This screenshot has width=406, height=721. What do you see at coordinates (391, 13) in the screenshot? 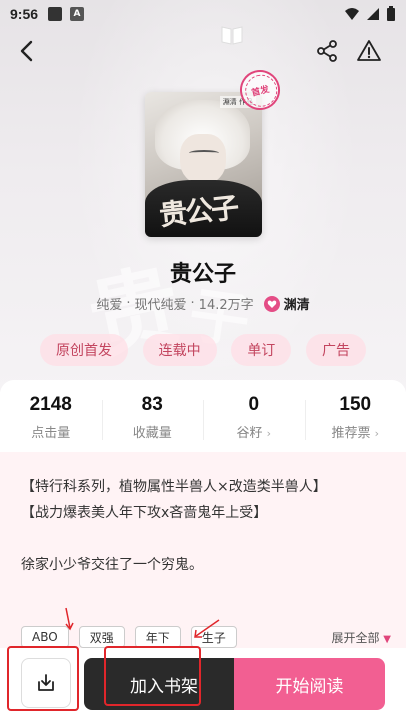
I see `battery-icon` at bounding box center [391, 13].